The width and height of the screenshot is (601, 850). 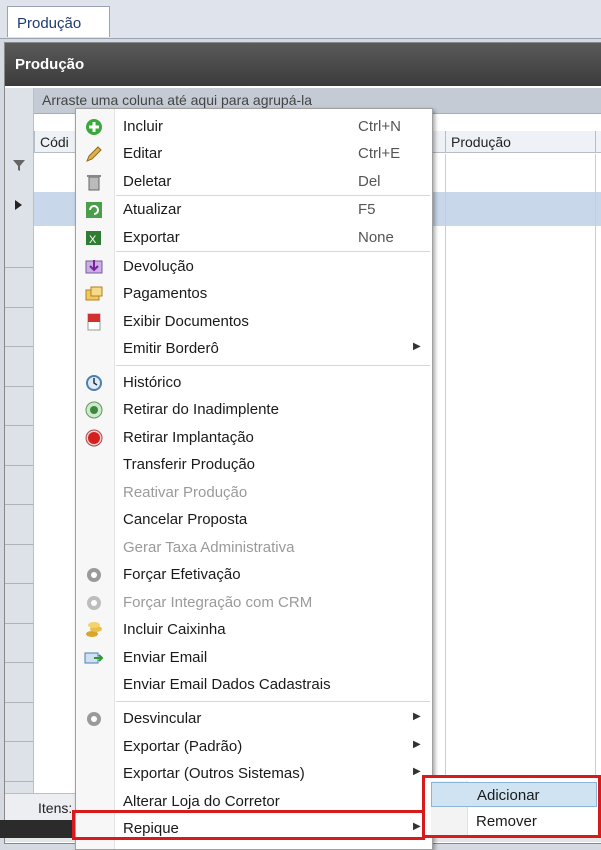 What do you see at coordinates (94, 182) in the screenshot?
I see `trash-icon` at bounding box center [94, 182].